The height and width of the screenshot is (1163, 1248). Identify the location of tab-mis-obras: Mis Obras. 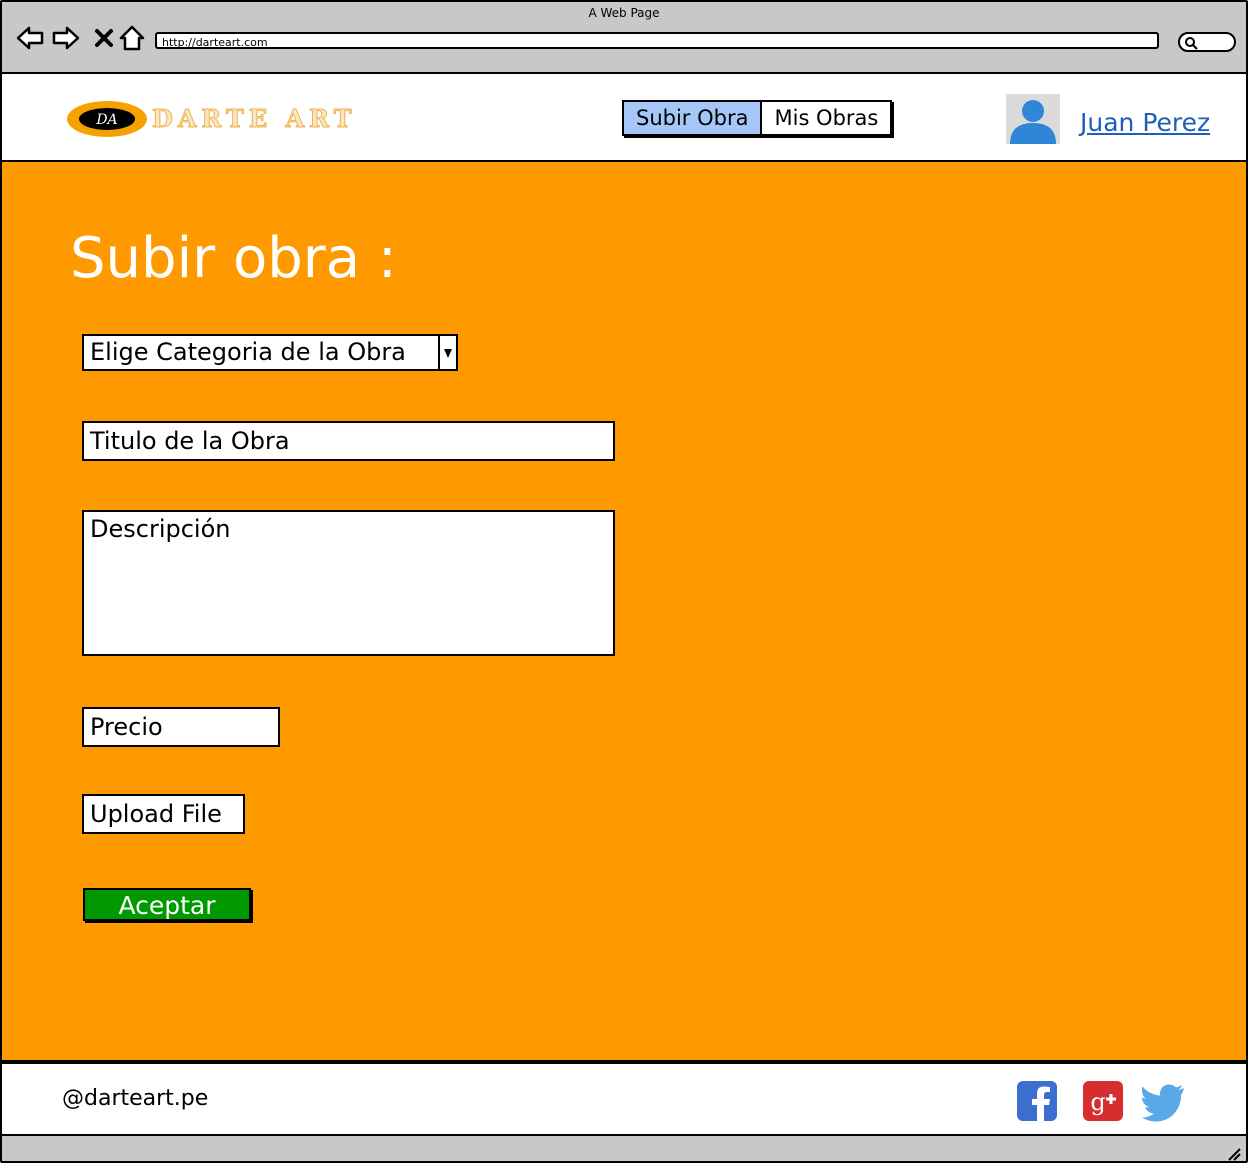
(826, 118).